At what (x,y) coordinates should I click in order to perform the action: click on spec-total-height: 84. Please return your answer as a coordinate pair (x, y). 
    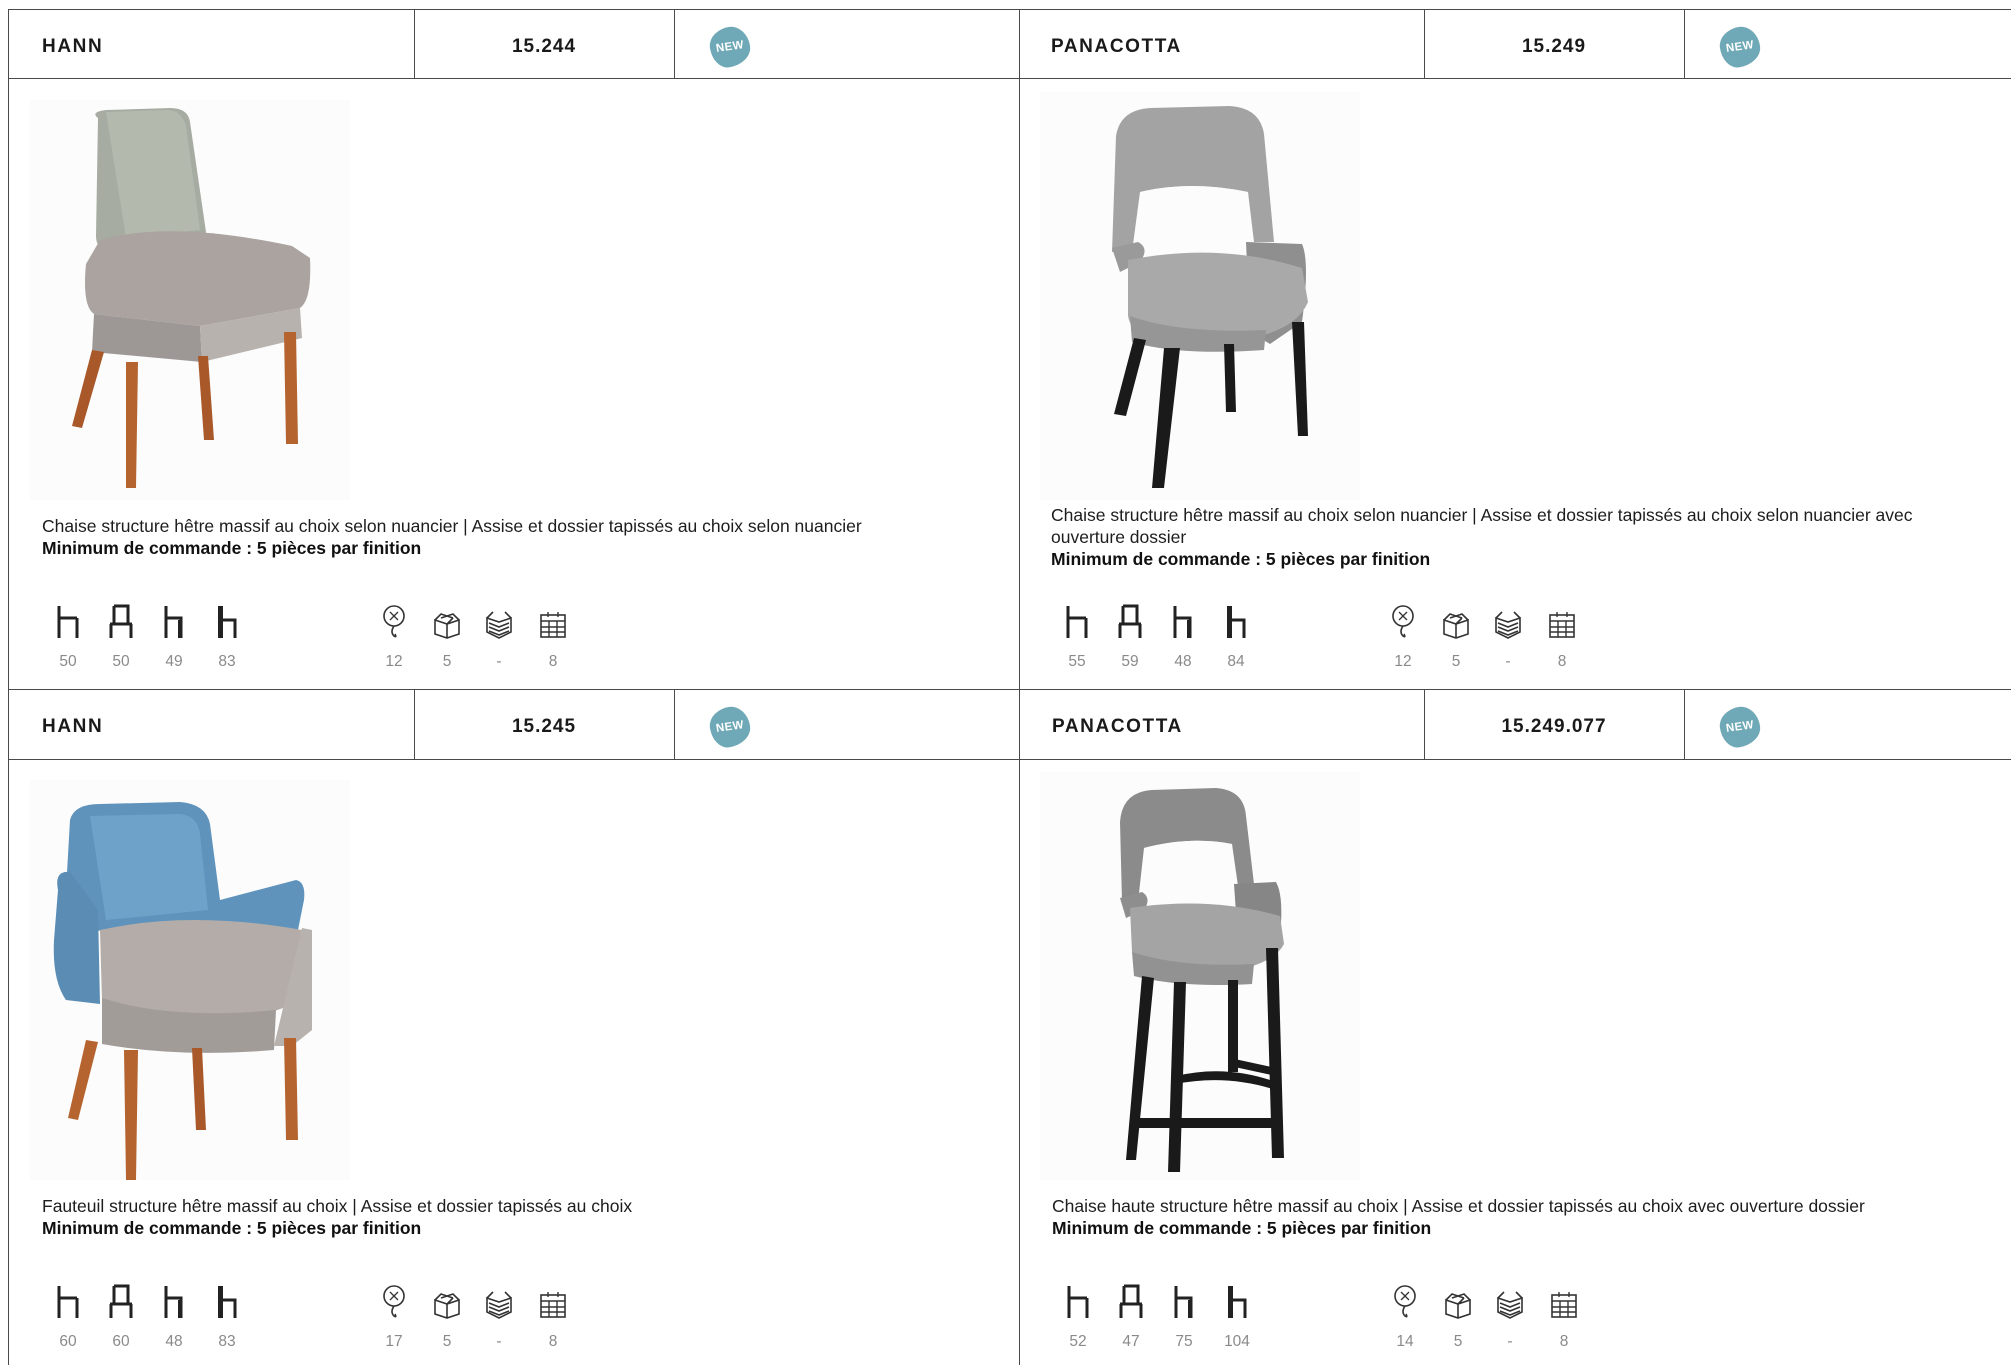
    Looking at the image, I should click on (1236, 635).